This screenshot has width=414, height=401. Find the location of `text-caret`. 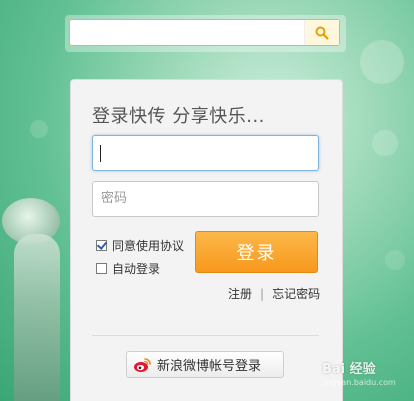

text-caret is located at coordinates (100, 153).